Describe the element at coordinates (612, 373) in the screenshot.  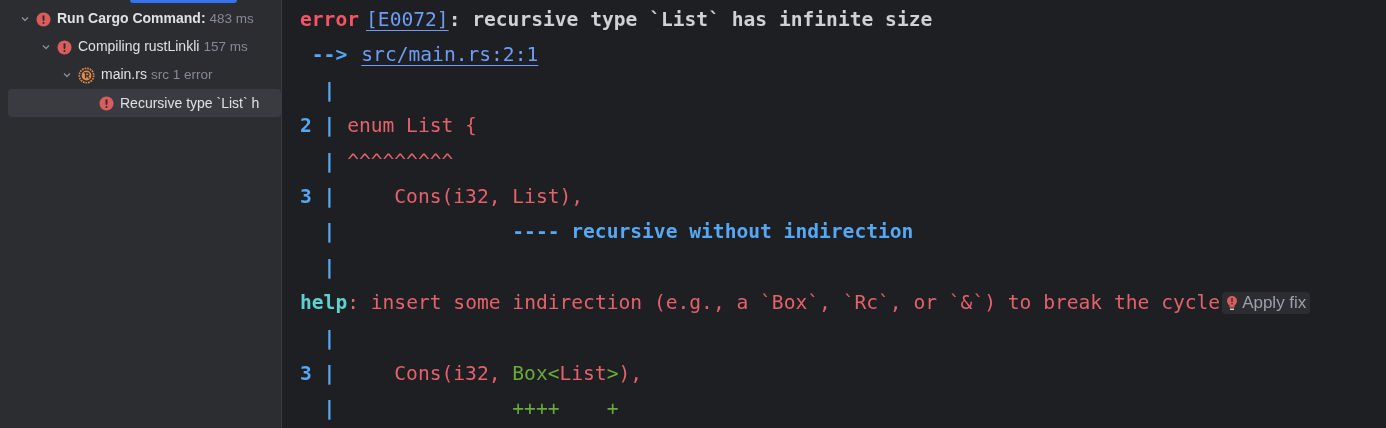
I see `added-text: >` at that location.